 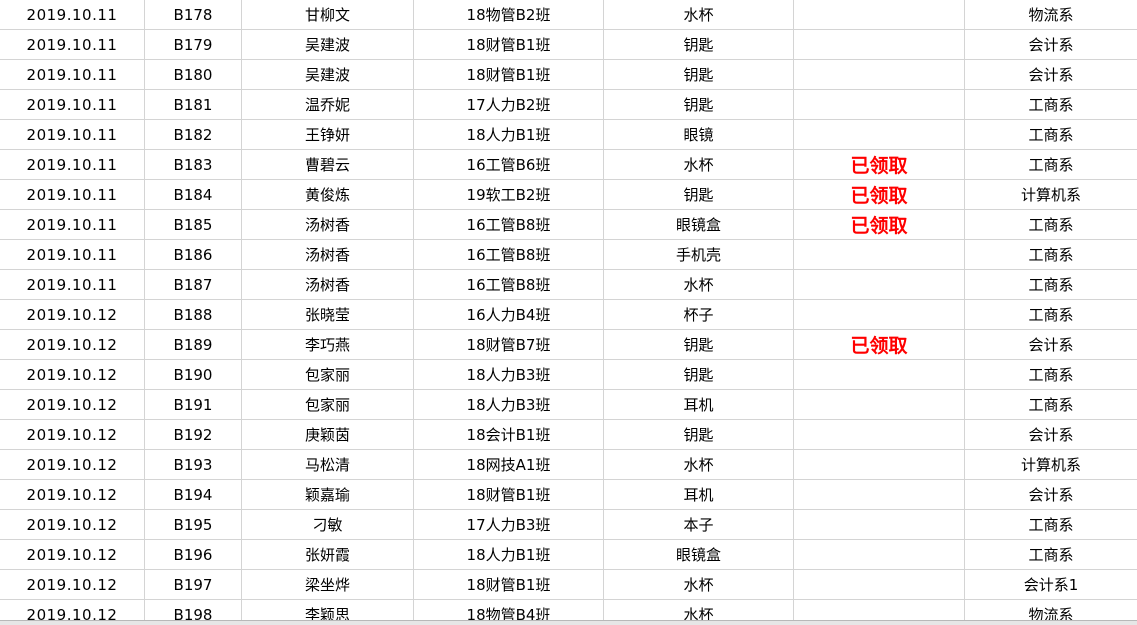 What do you see at coordinates (193, 494) in the screenshot?
I see `id-cell: B194` at bounding box center [193, 494].